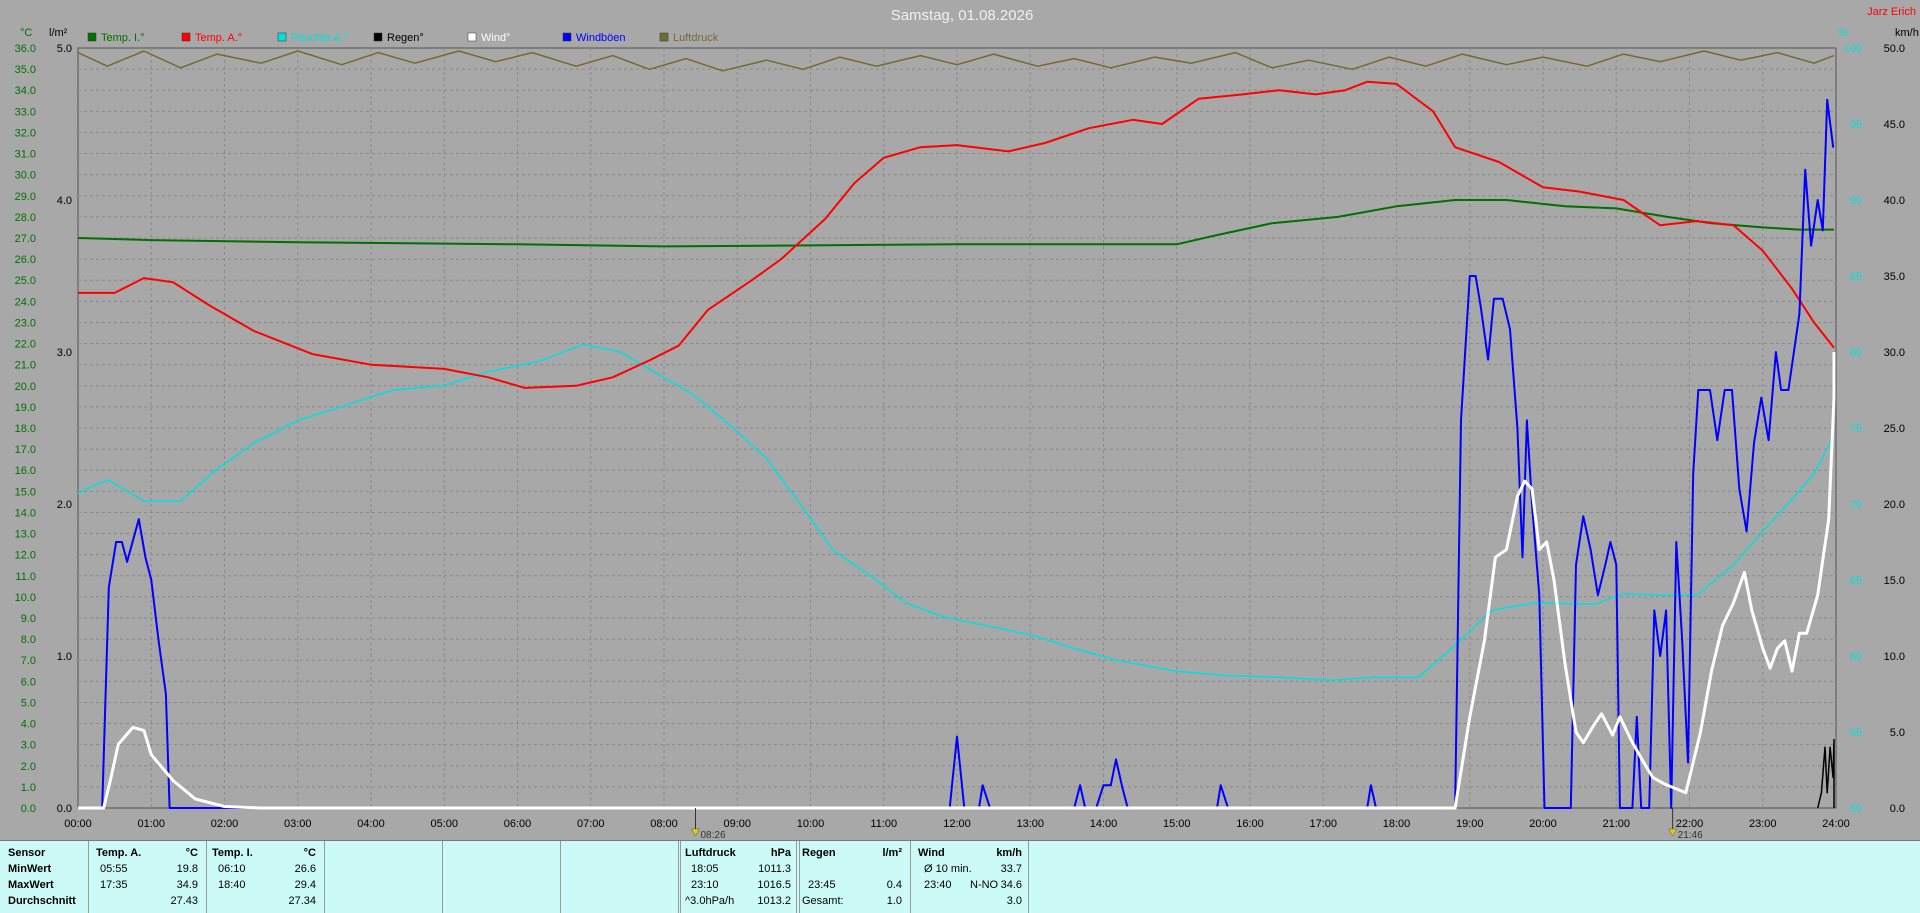 The width and height of the screenshot is (1920, 913). I want to click on temp-tick-label: 11.0, so click(25, 577).